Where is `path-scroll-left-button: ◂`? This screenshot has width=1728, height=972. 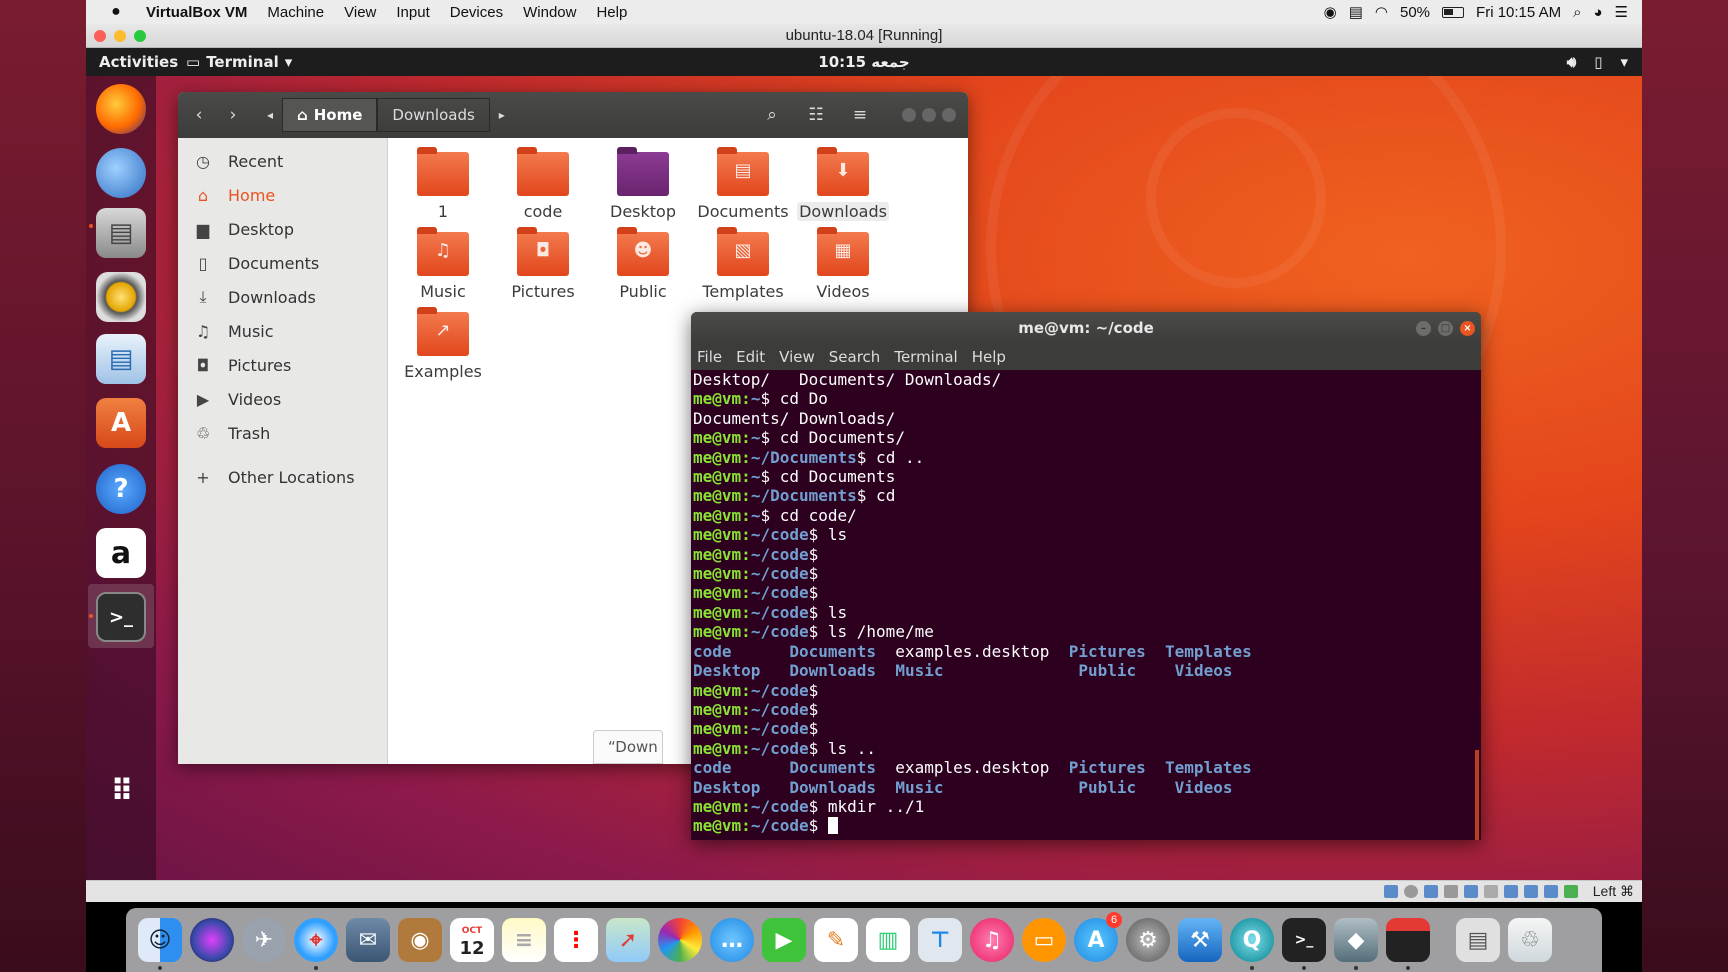
path-scroll-left-button: ◂ is located at coordinates (270, 115).